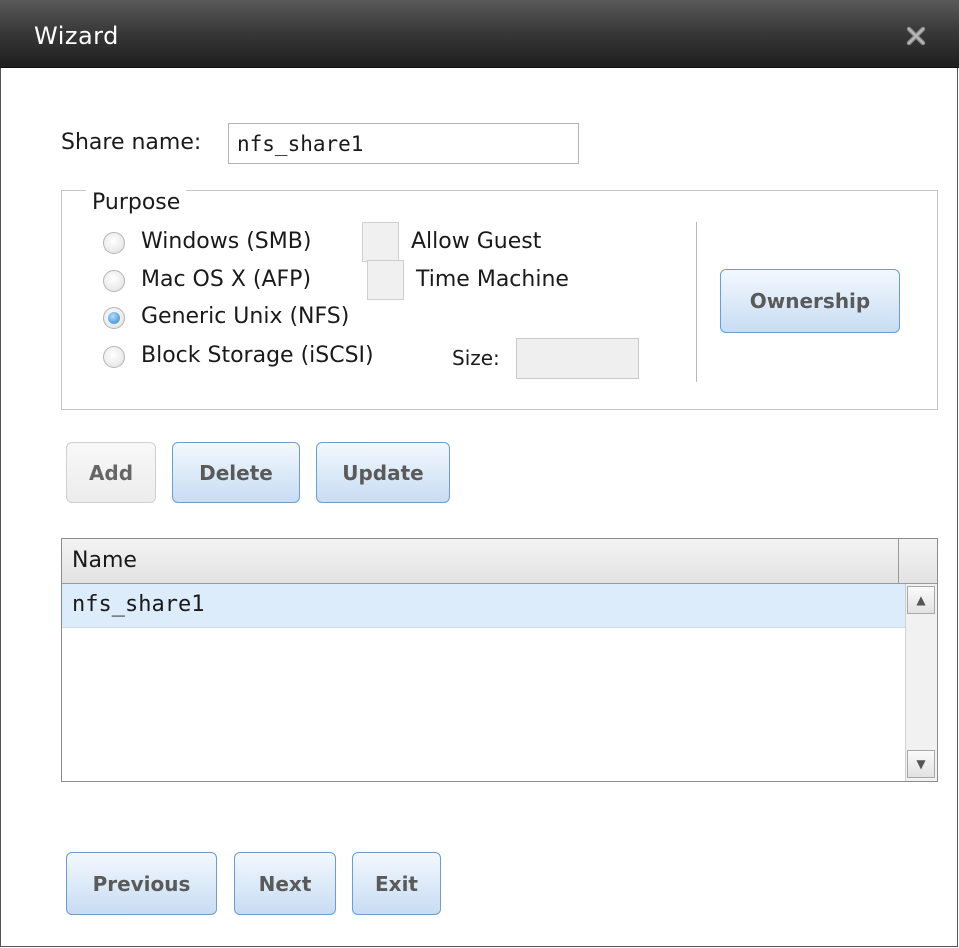  Describe the element at coordinates (76, 36) in the screenshot. I see `window-title: Wizard` at that location.